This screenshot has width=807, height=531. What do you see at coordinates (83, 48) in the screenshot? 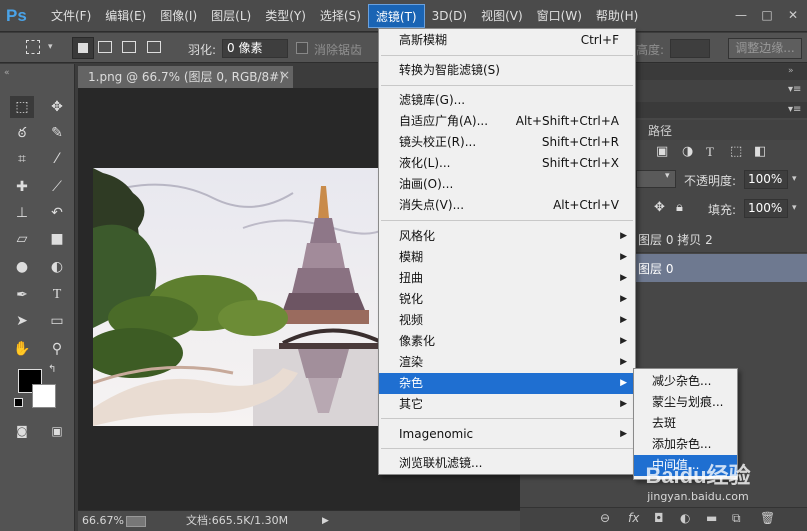
I see `new-selection-button` at bounding box center [83, 48].